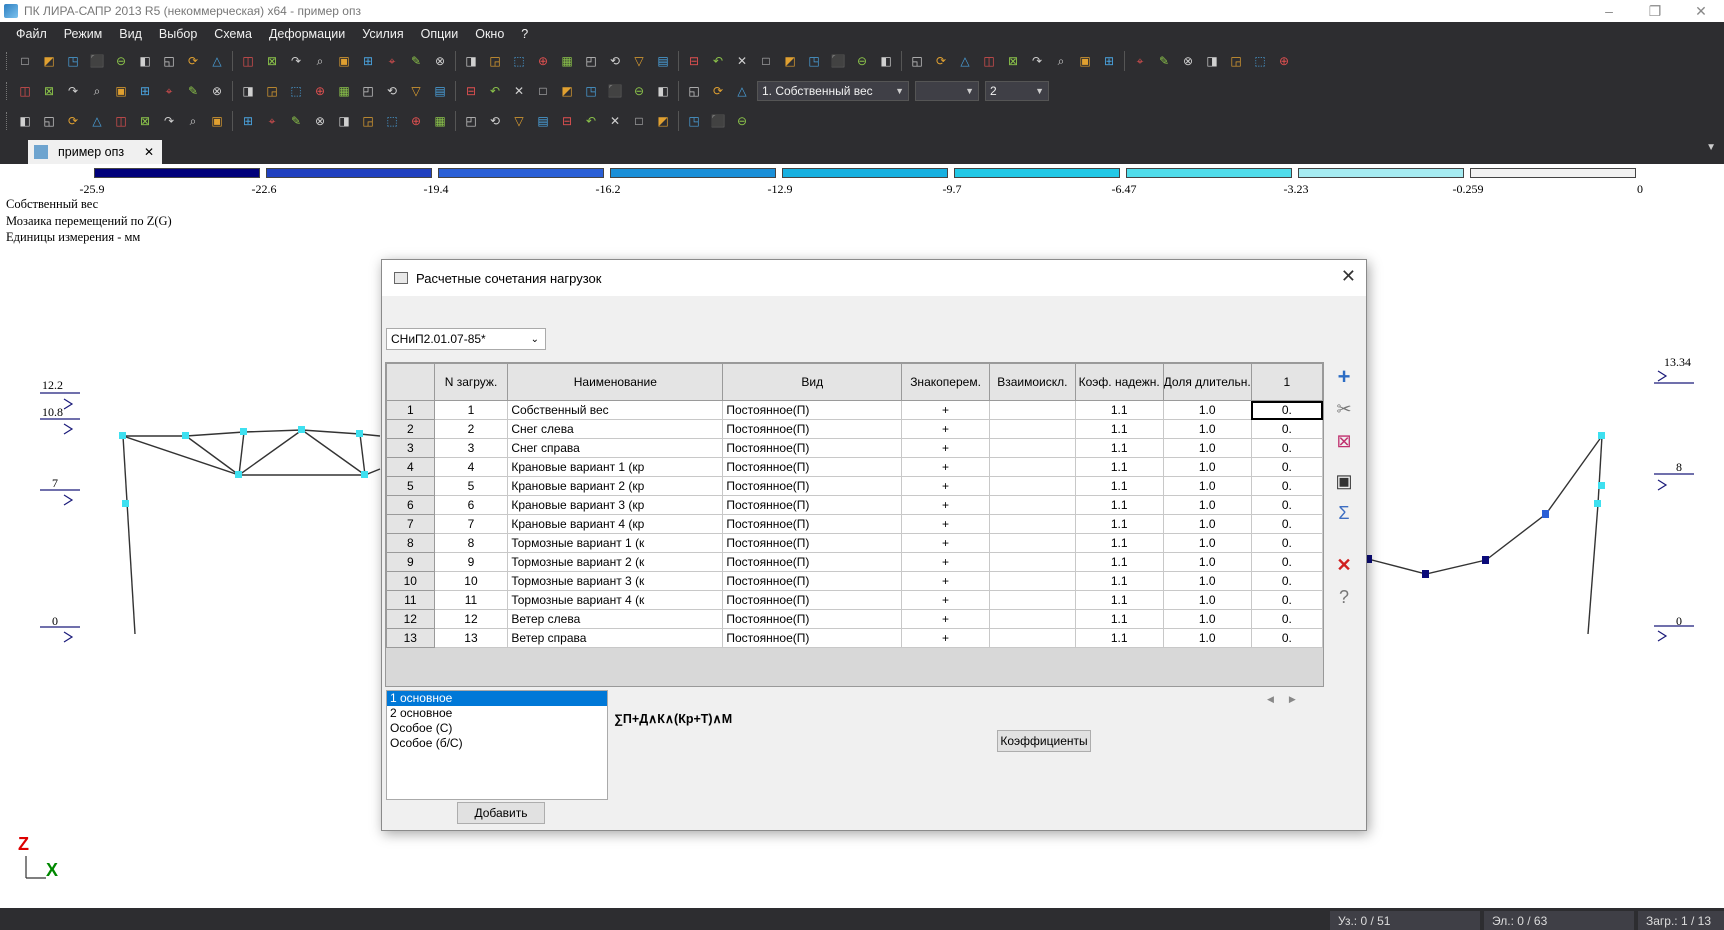  I want to click on grid-column-header: Знакоперем., so click(945, 382).